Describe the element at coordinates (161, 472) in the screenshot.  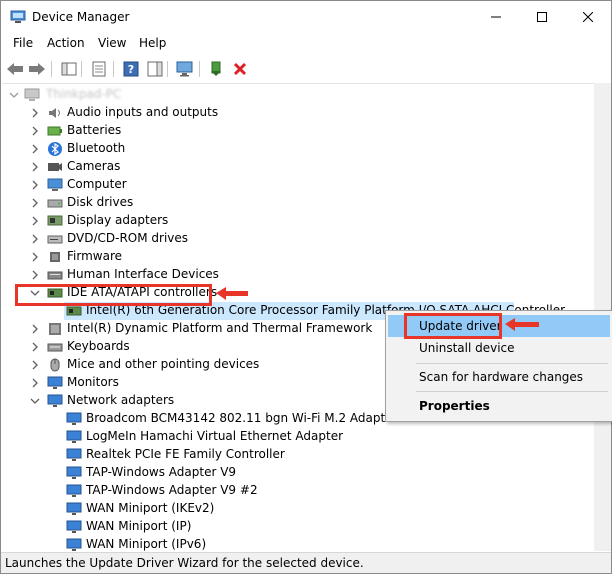
I see `device-label: TAP-Windows Adapter V9` at that location.